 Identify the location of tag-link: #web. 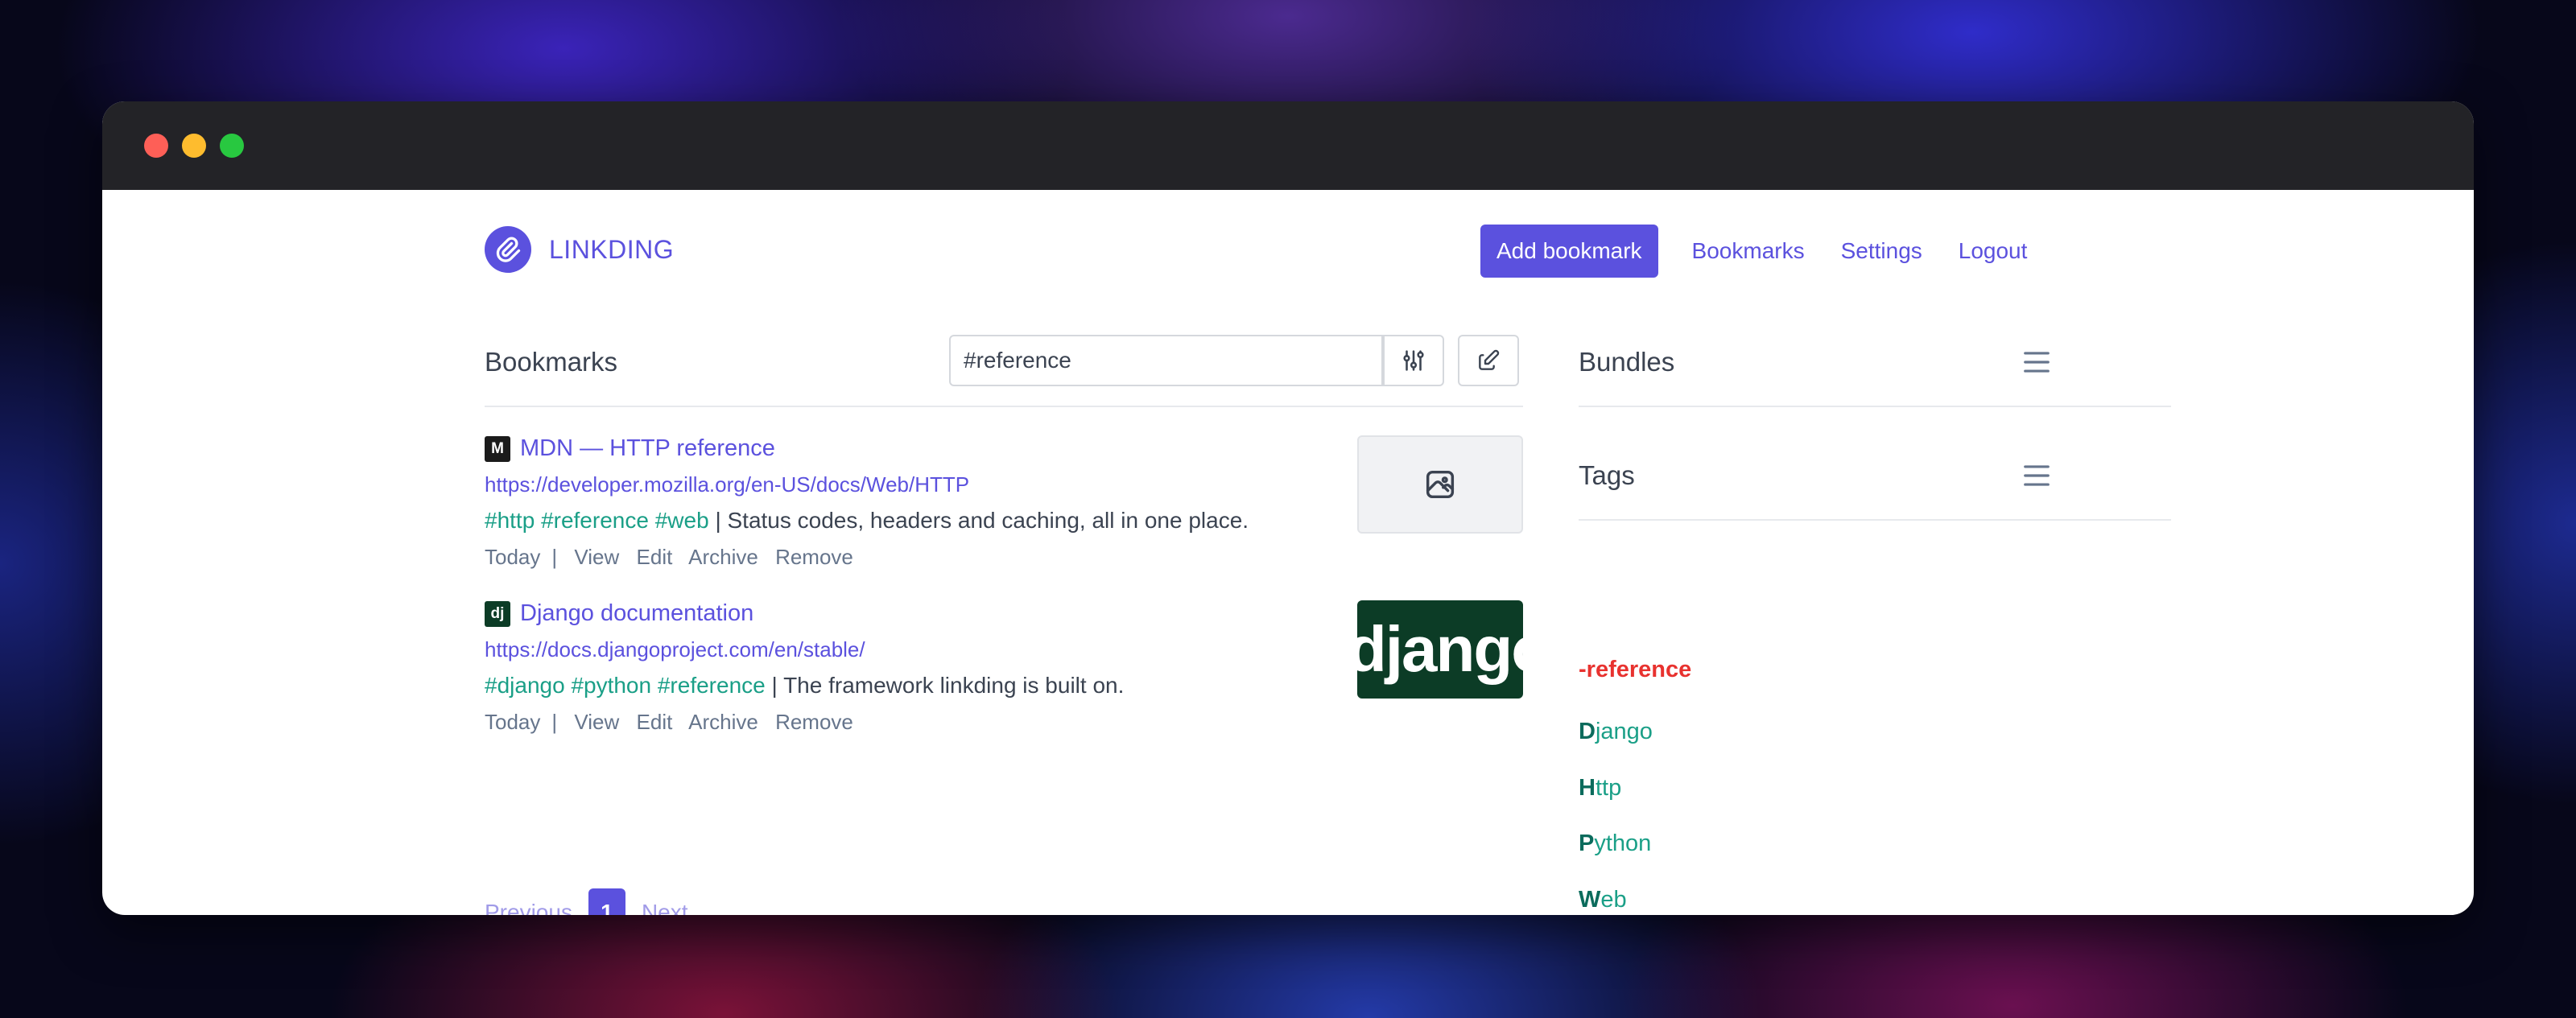
(682, 520).